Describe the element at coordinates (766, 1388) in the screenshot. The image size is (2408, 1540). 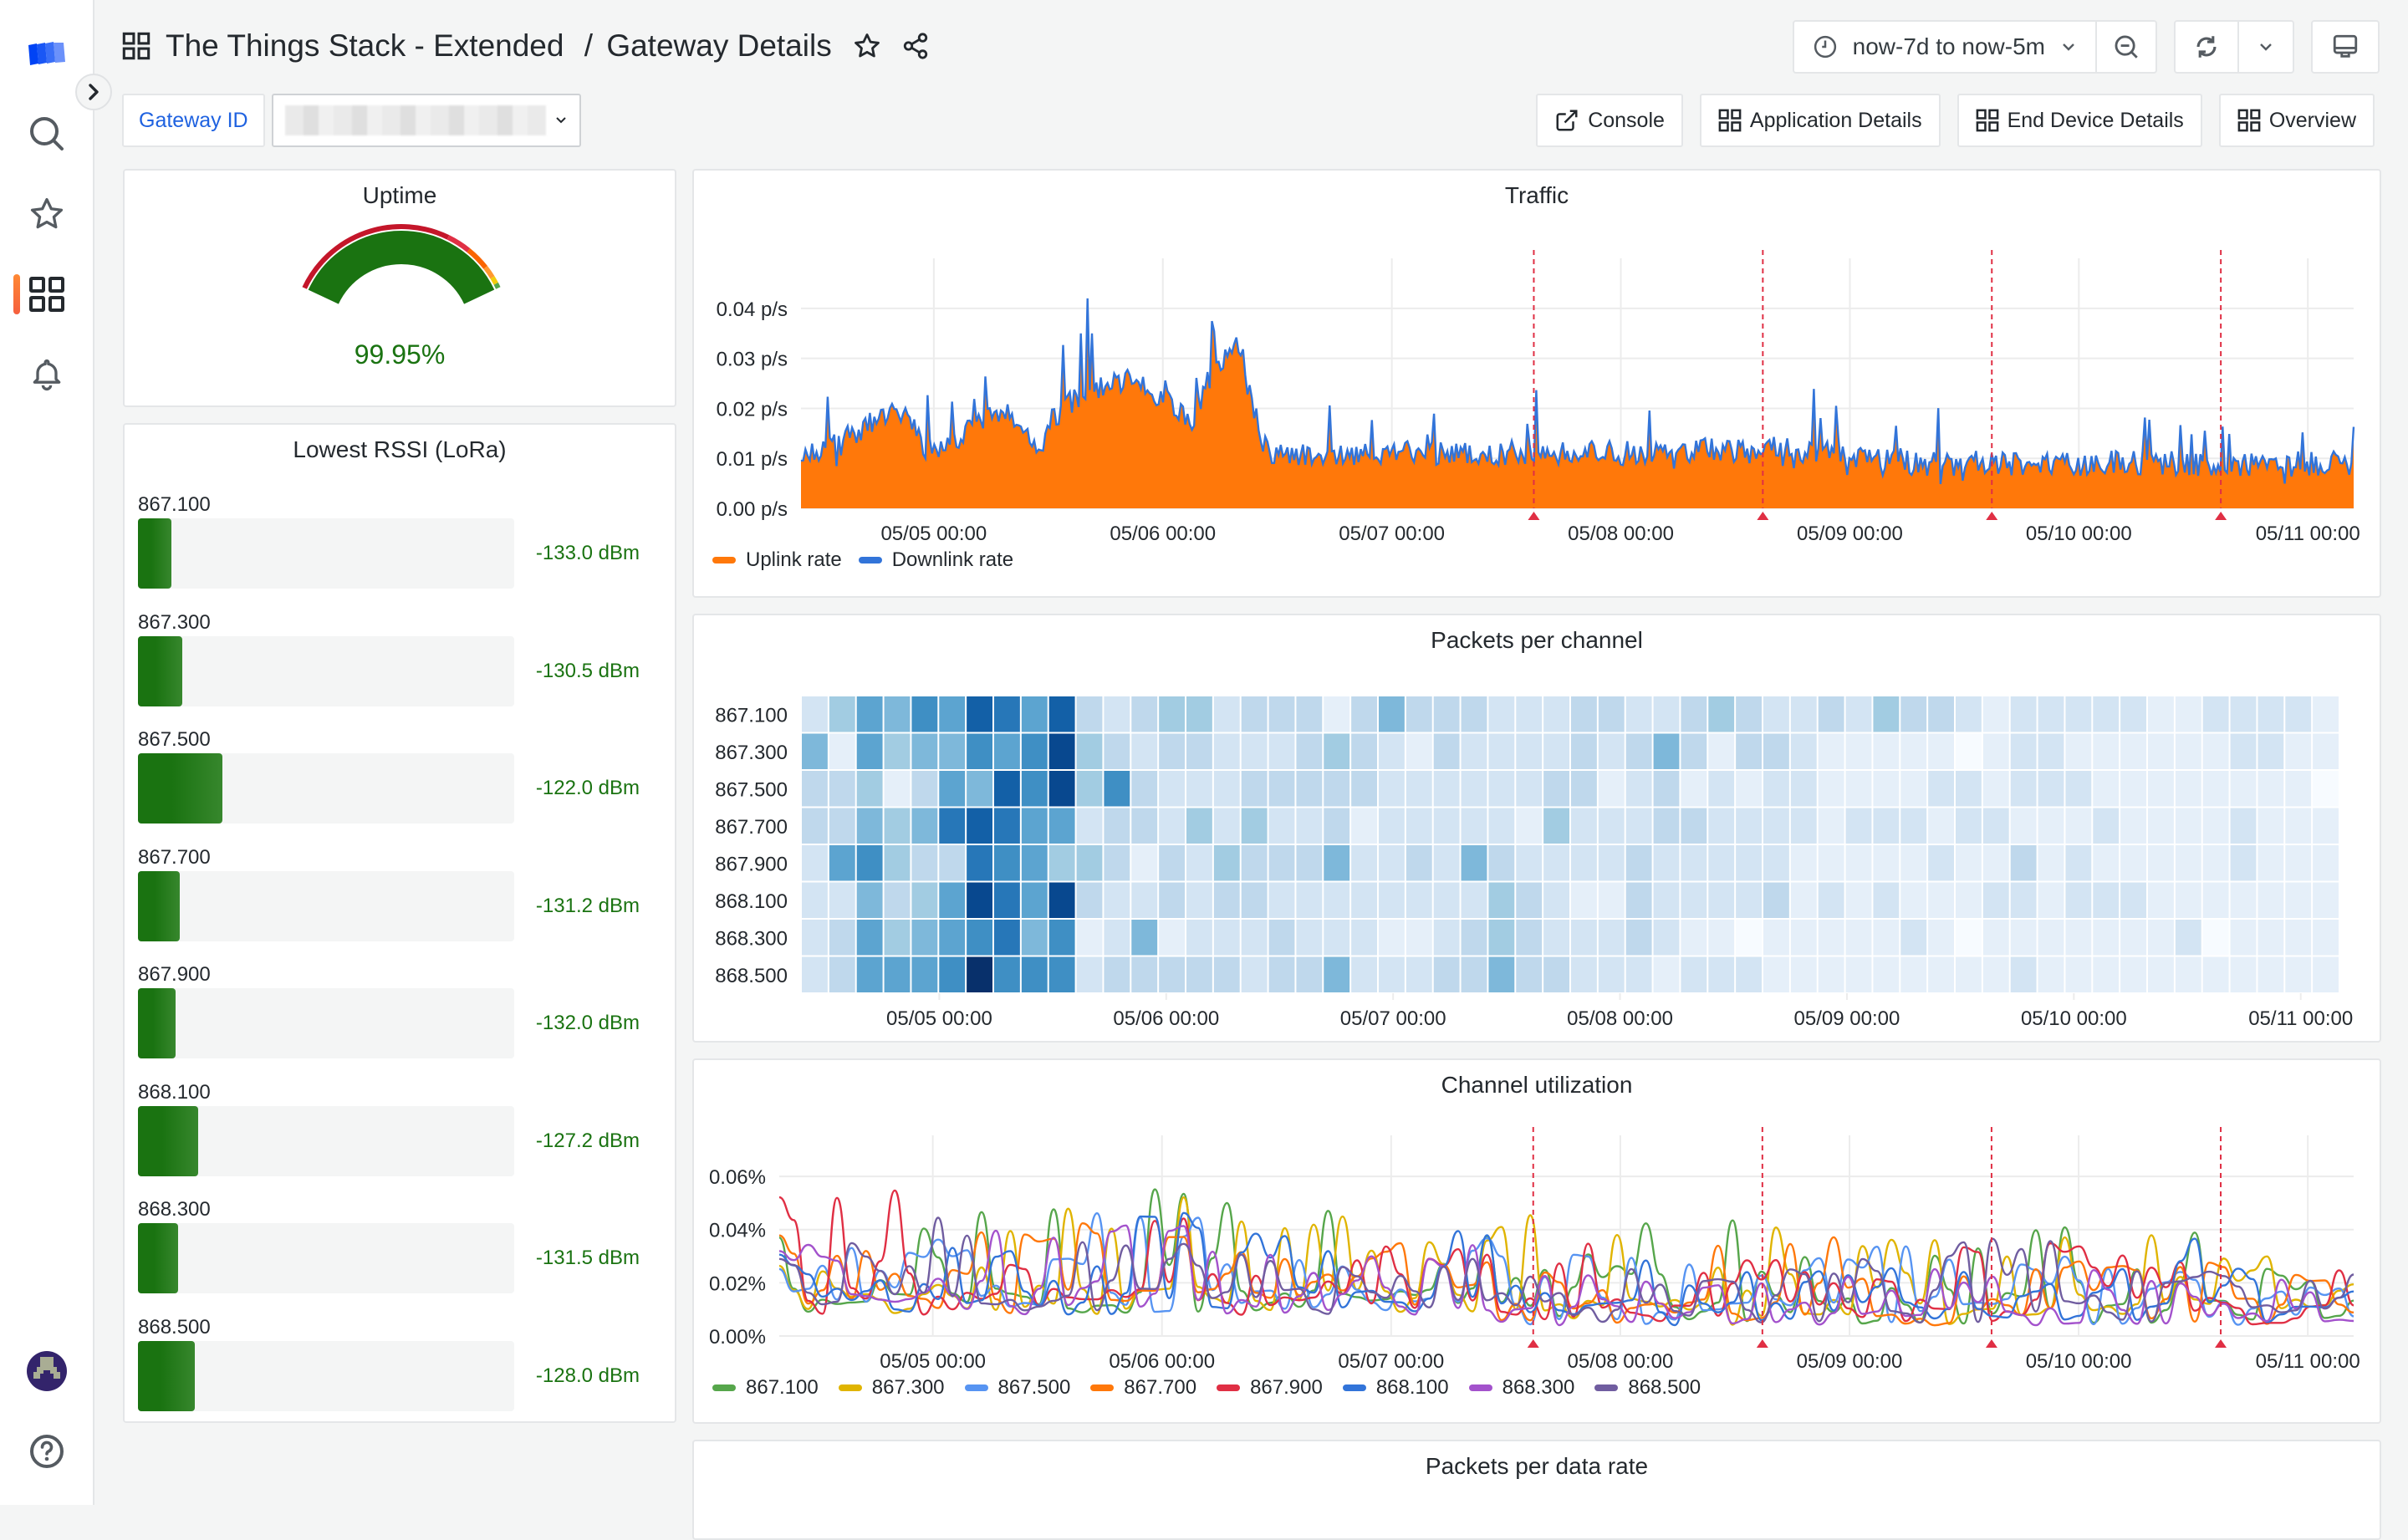
I see `legend-item: 867.100` at that location.